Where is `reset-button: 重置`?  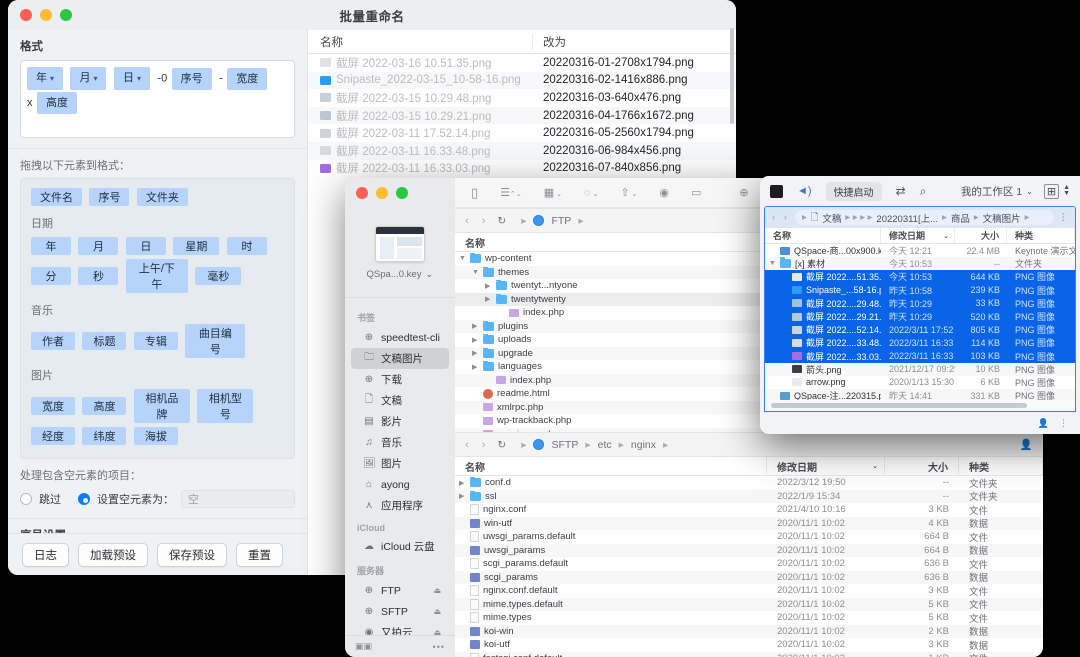
reset-button: 重置 is located at coordinates (259, 554).